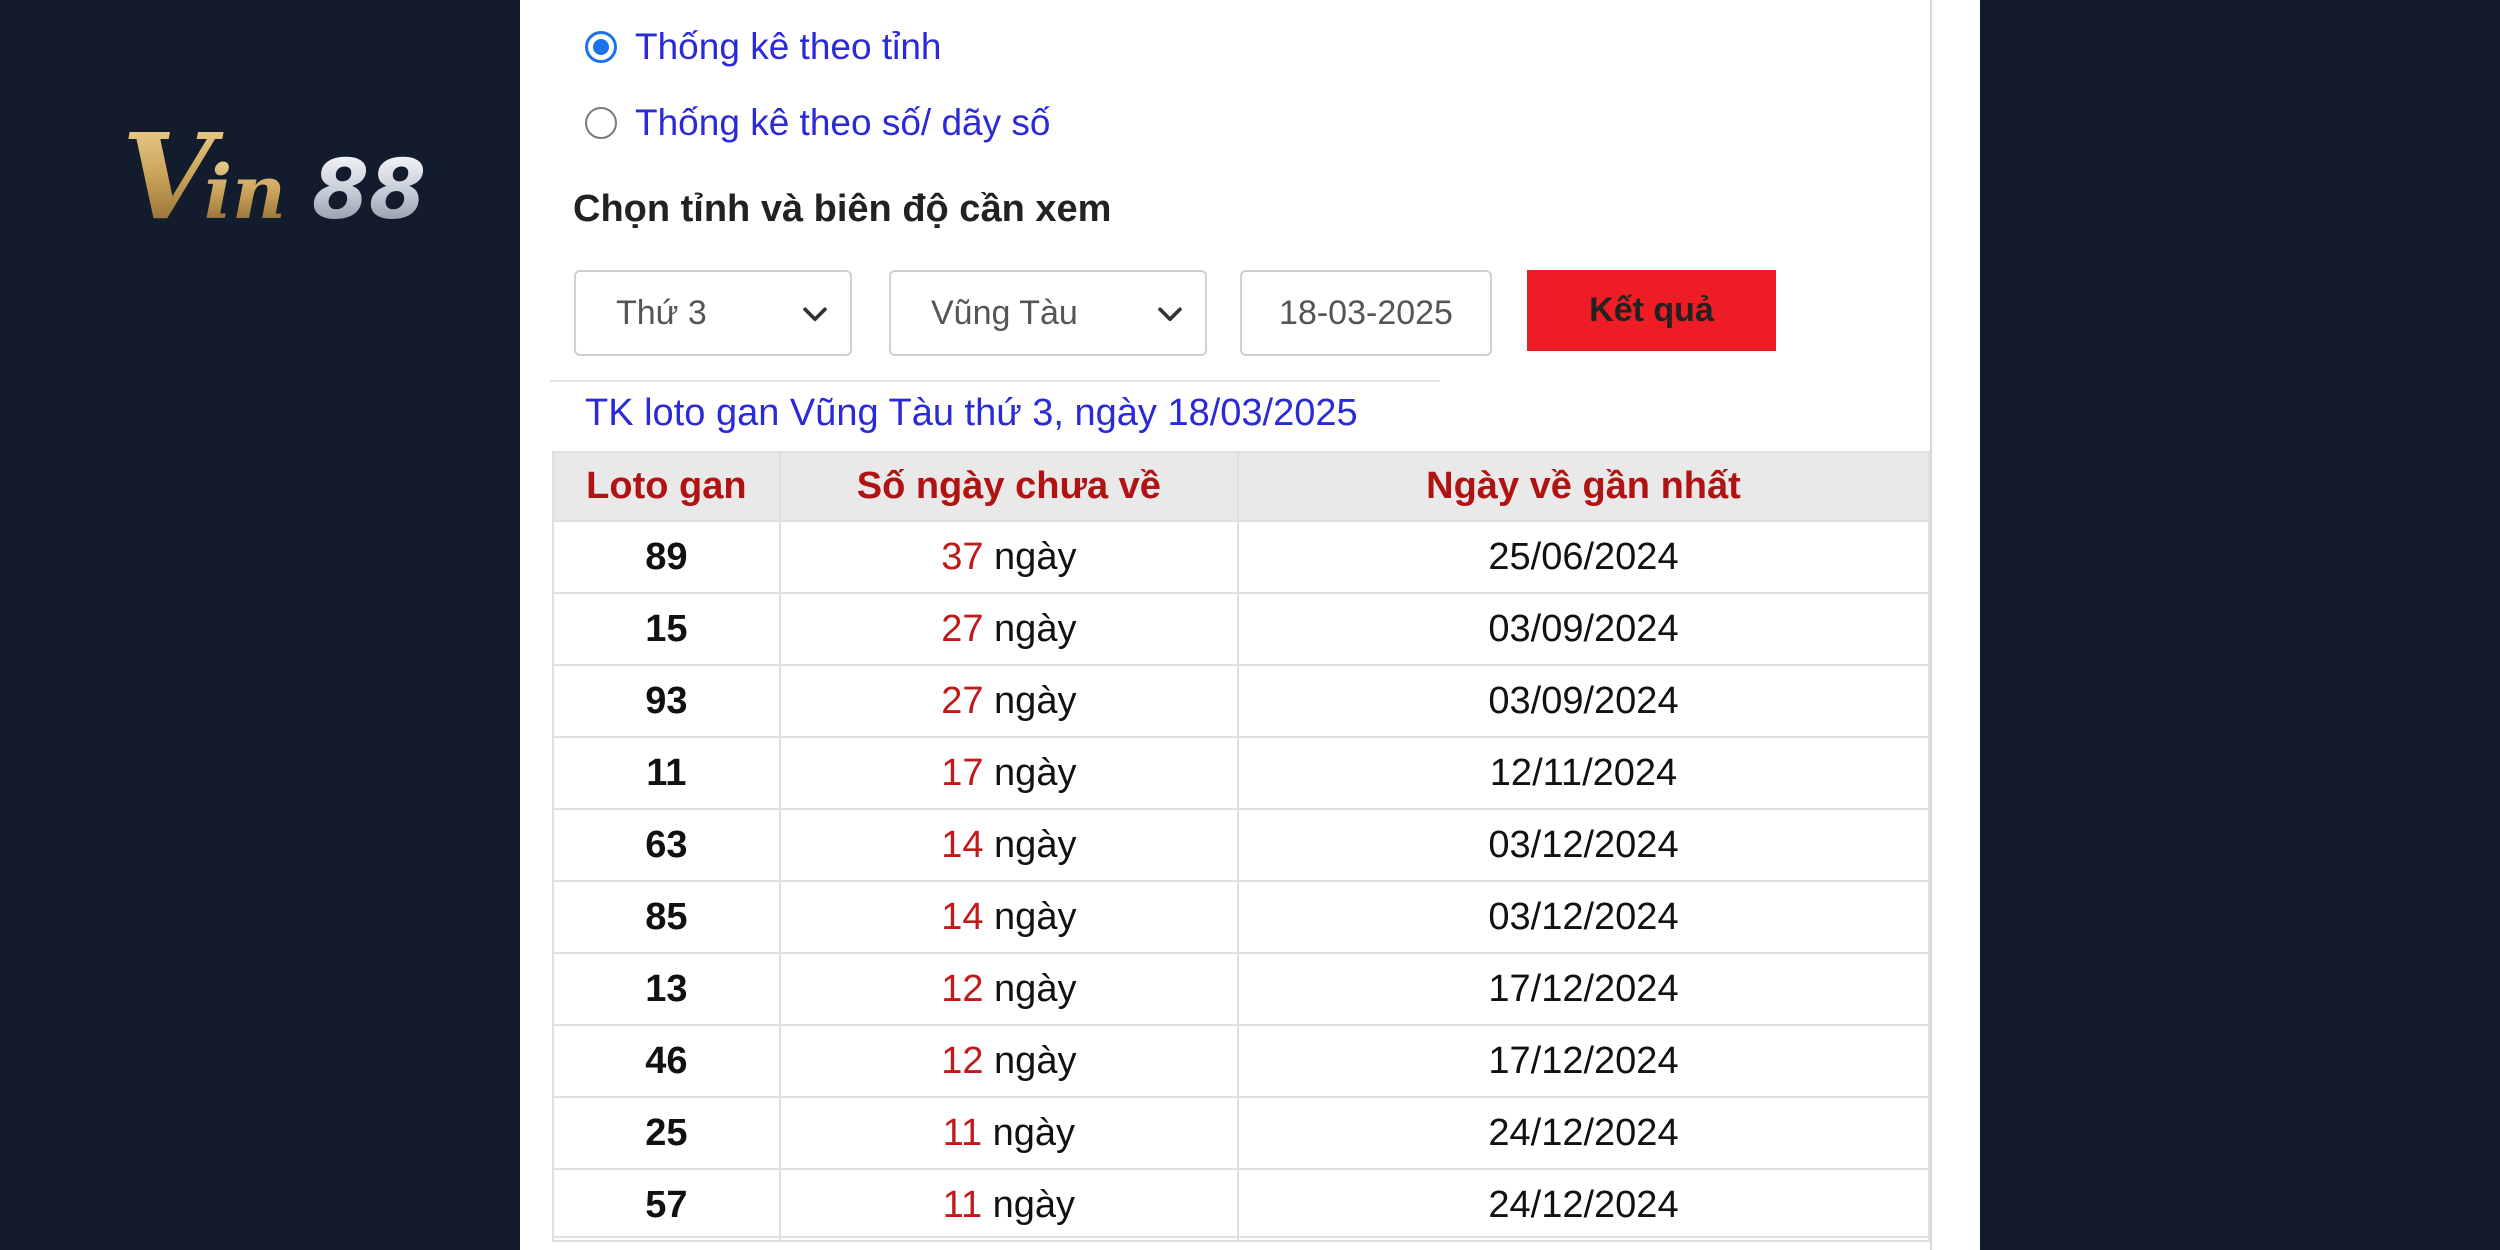 This screenshot has width=2500, height=1250. I want to click on table-row: 57 11 ngày 24/12/2024, so click(1241, 1205).